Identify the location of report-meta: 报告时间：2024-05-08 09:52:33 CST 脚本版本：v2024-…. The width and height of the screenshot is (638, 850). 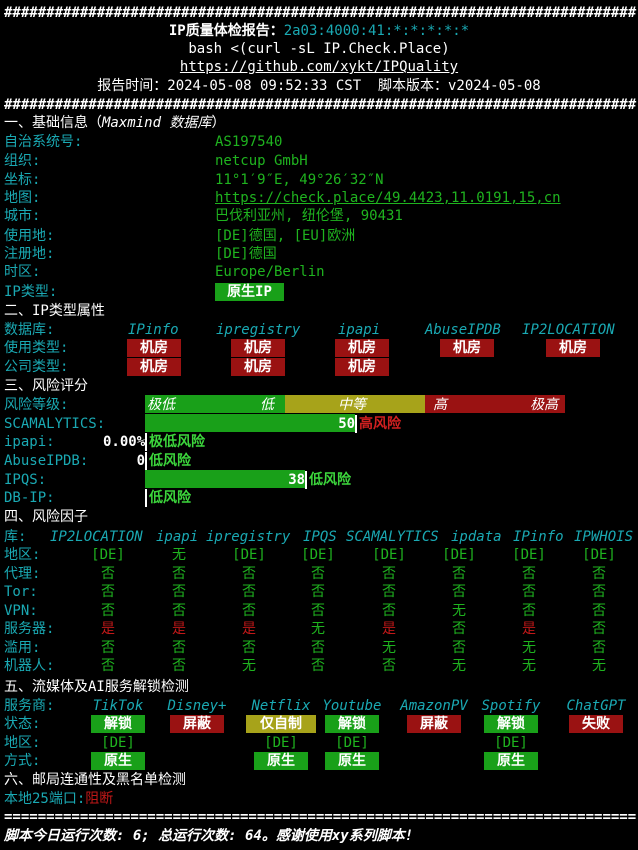
(319, 86).